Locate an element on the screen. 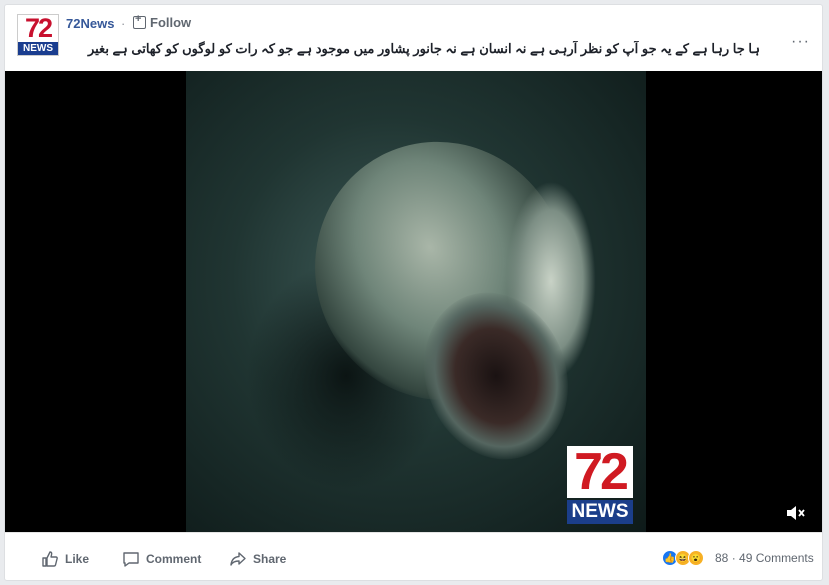  like-label: Like is located at coordinates (77, 559).